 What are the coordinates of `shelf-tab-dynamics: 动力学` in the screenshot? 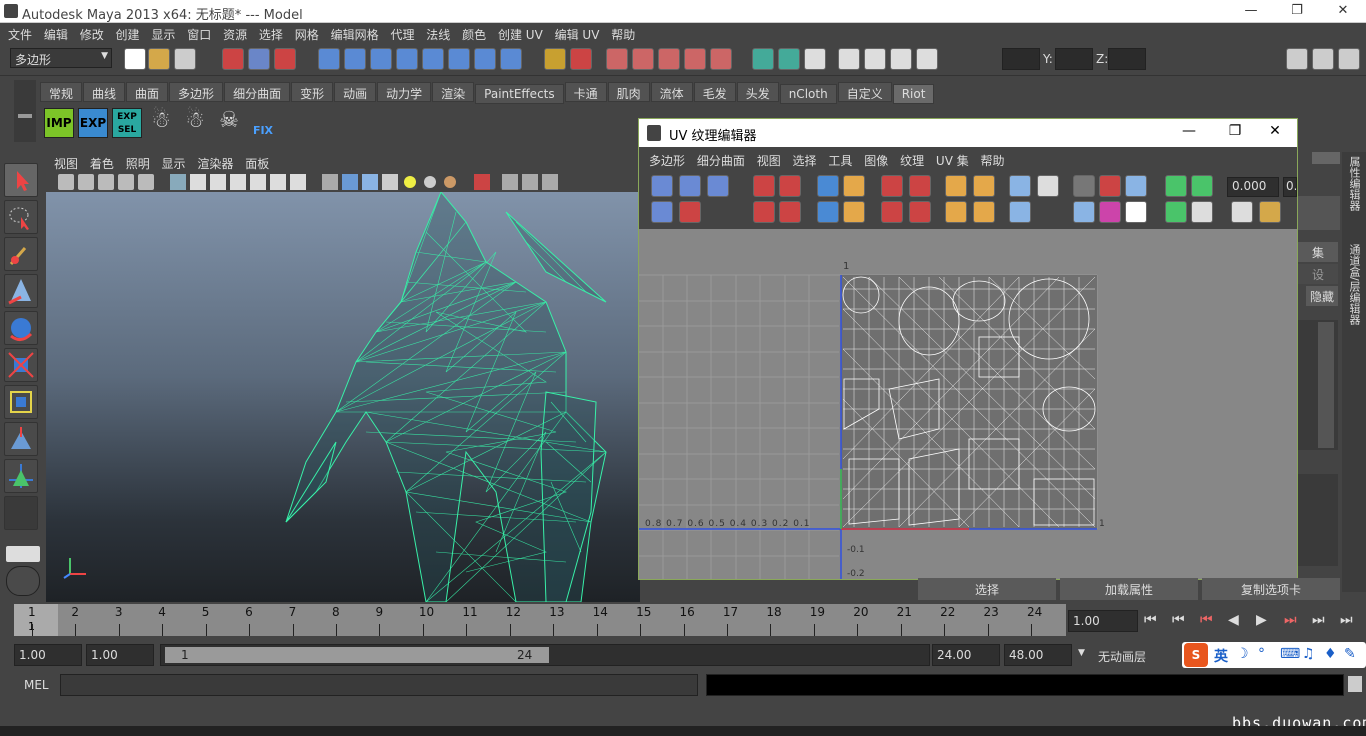 It's located at (404, 92).